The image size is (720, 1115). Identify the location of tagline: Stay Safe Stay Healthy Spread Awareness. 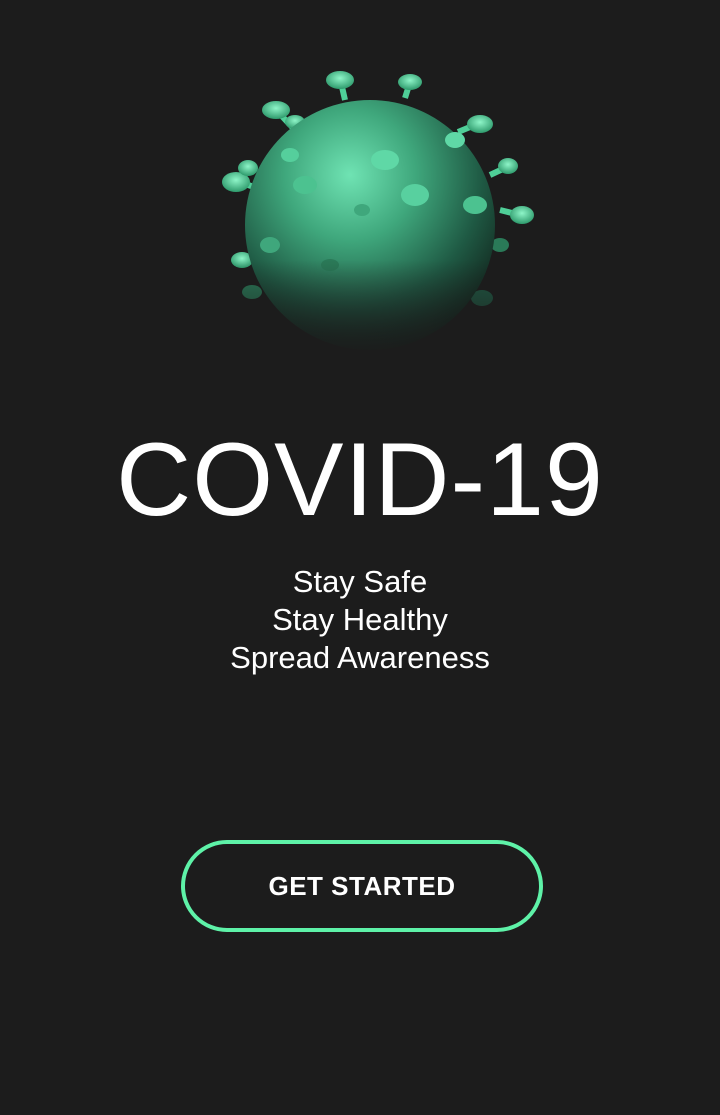
(360, 620).